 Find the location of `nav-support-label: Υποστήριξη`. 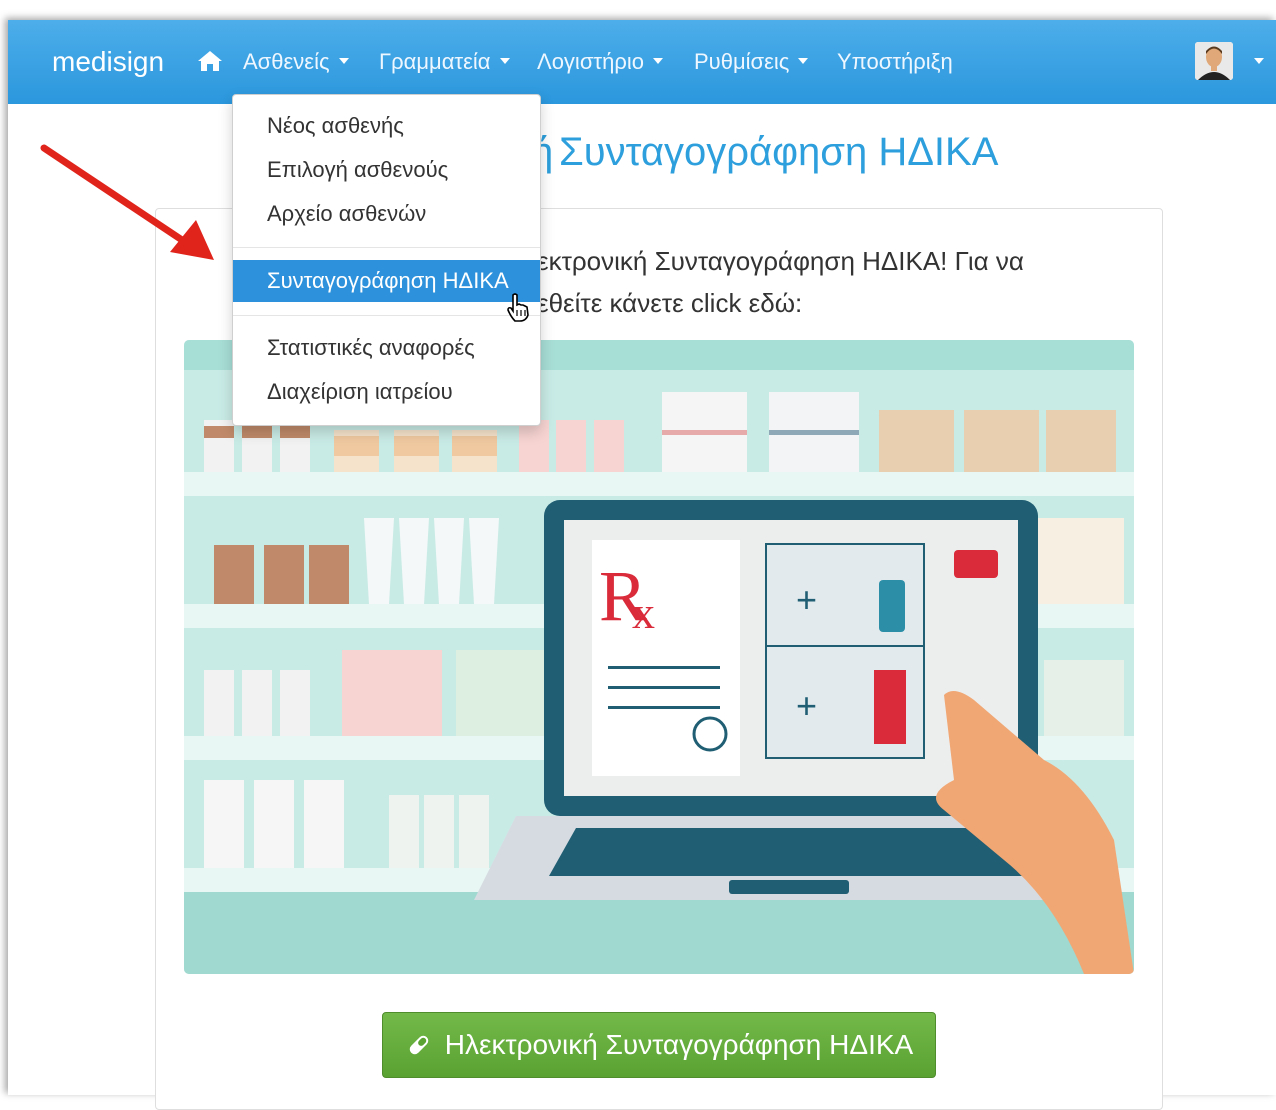

nav-support-label: Υποστήριξη is located at coordinates (895, 61).